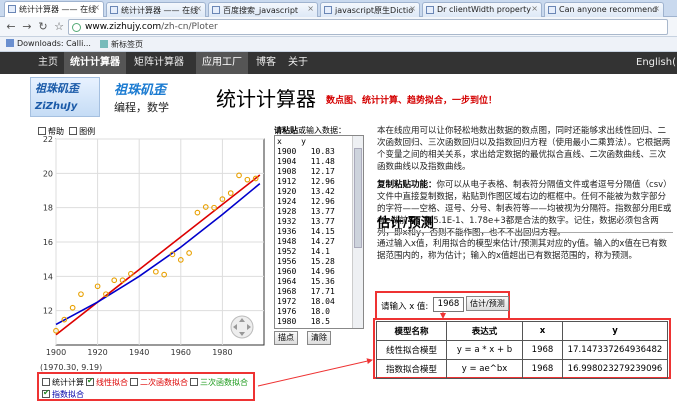 This screenshot has width=677, height=406. Describe the element at coordinates (351, 349) in the screenshot. I see `annotation-arrows` at that location.